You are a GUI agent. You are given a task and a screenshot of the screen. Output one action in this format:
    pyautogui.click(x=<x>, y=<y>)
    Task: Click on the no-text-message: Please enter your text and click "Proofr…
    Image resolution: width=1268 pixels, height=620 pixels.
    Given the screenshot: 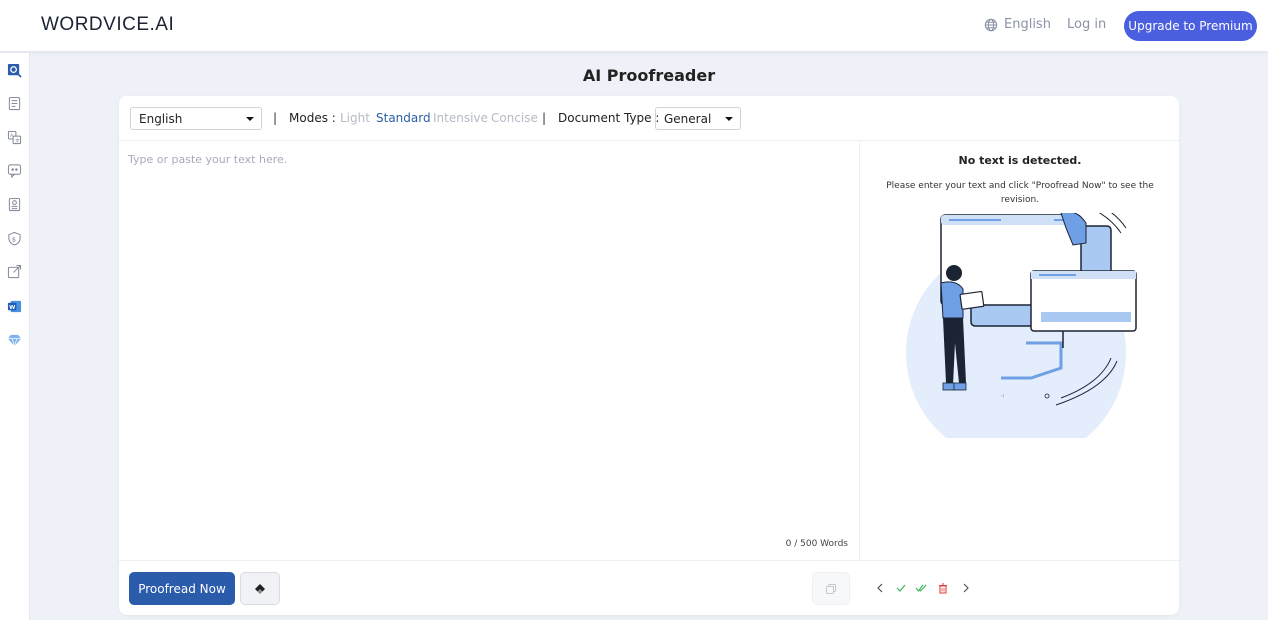 What is the action you would take?
    pyautogui.click(x=1020, y=193)
    